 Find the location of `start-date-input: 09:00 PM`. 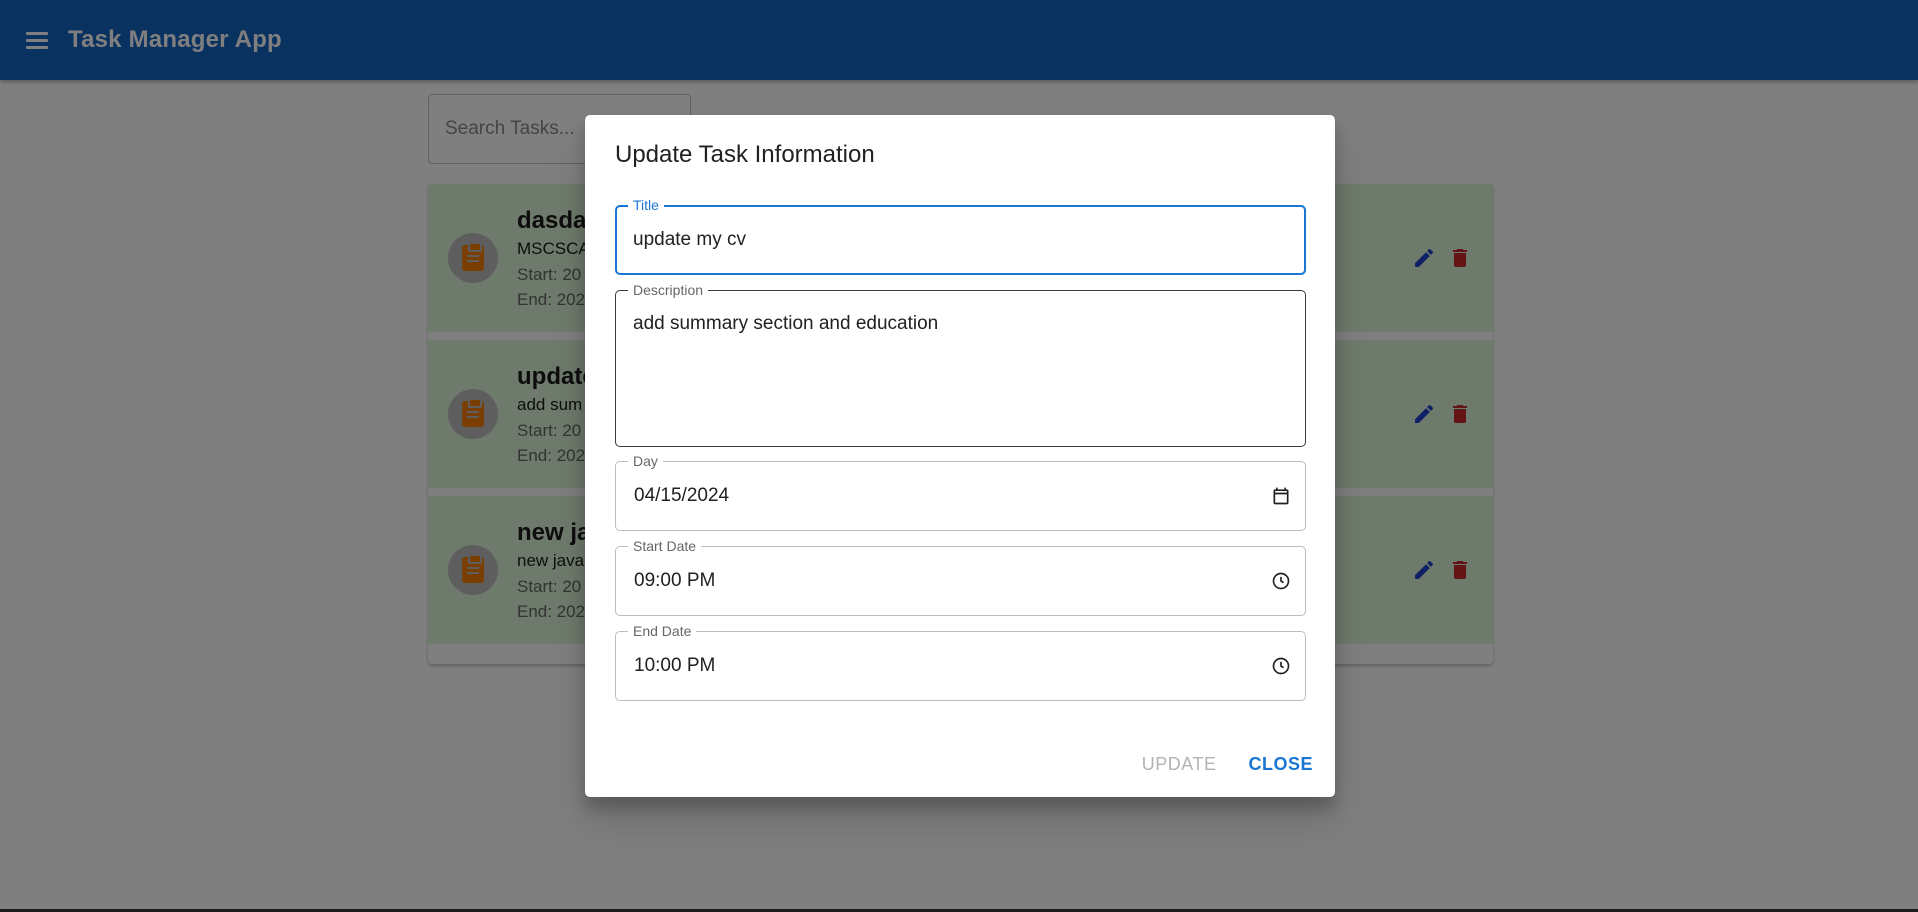

start-date-input: 09:00 PM is located at coordinates (674, 581).